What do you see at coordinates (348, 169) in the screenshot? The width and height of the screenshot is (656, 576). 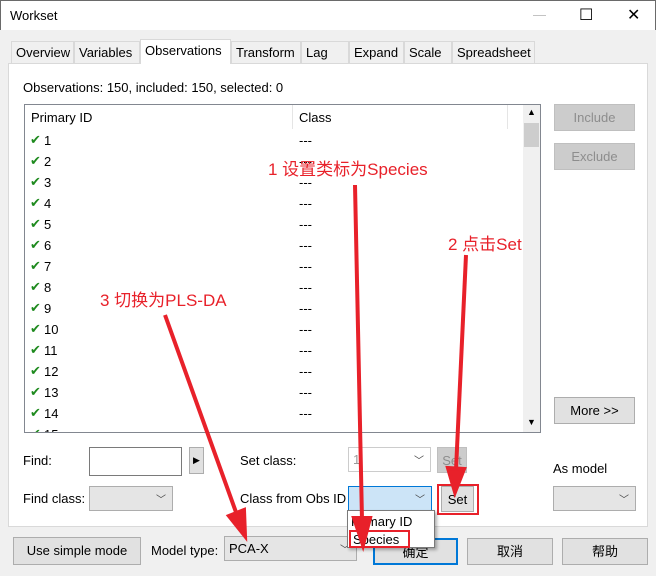 I see `annotation-step-1: 1 设置类标为Species` at bounding box center [348, 169].